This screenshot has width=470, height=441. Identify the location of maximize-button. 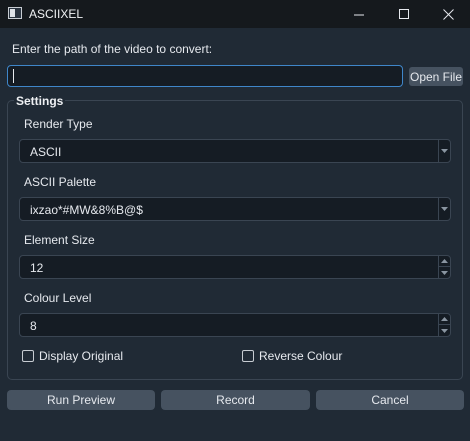
(404, 14).